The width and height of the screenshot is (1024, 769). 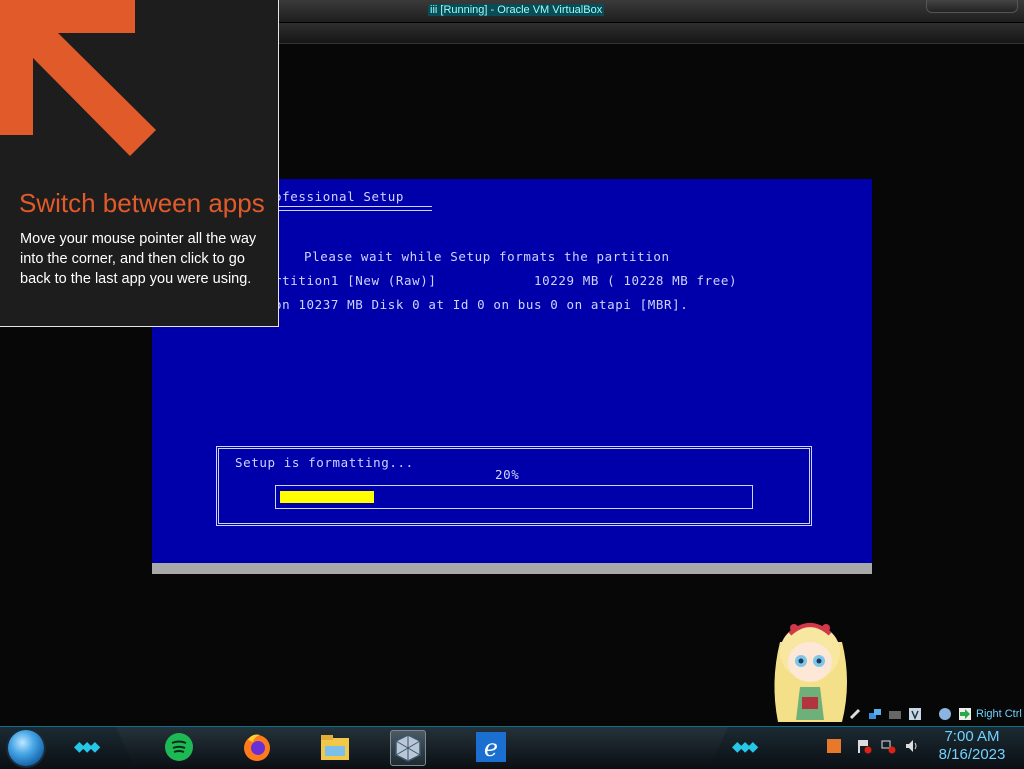 What do you see at coordinates (999, 714) in the screenshot?
I see `host-key-label: Right Ctrl` at bounding box center [999, 714].